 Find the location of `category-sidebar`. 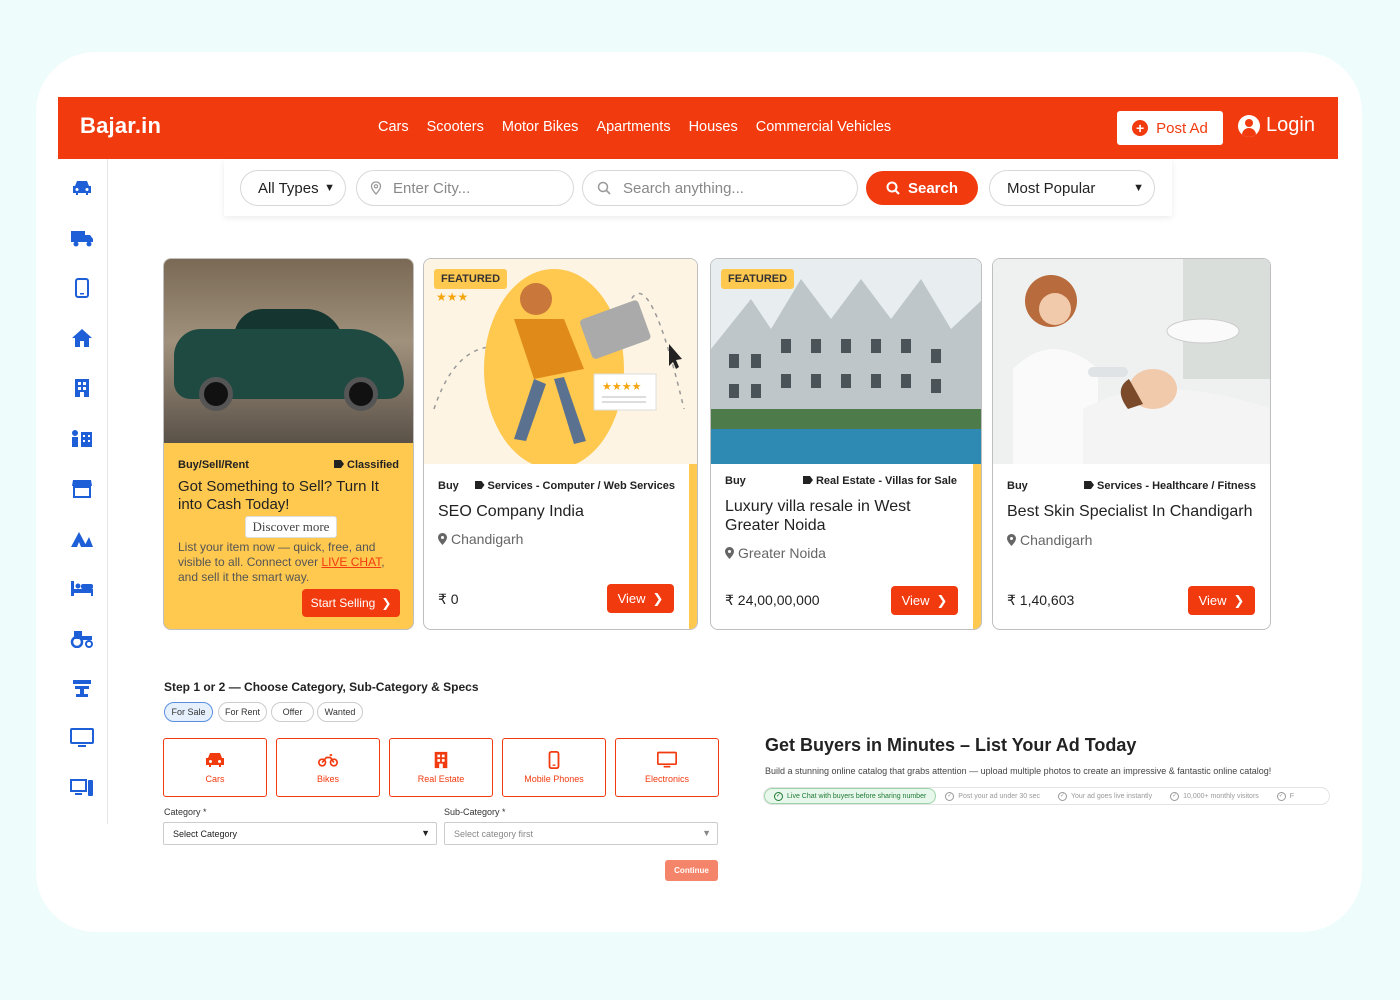

category-sidebar is located at coordinates (83, 491).